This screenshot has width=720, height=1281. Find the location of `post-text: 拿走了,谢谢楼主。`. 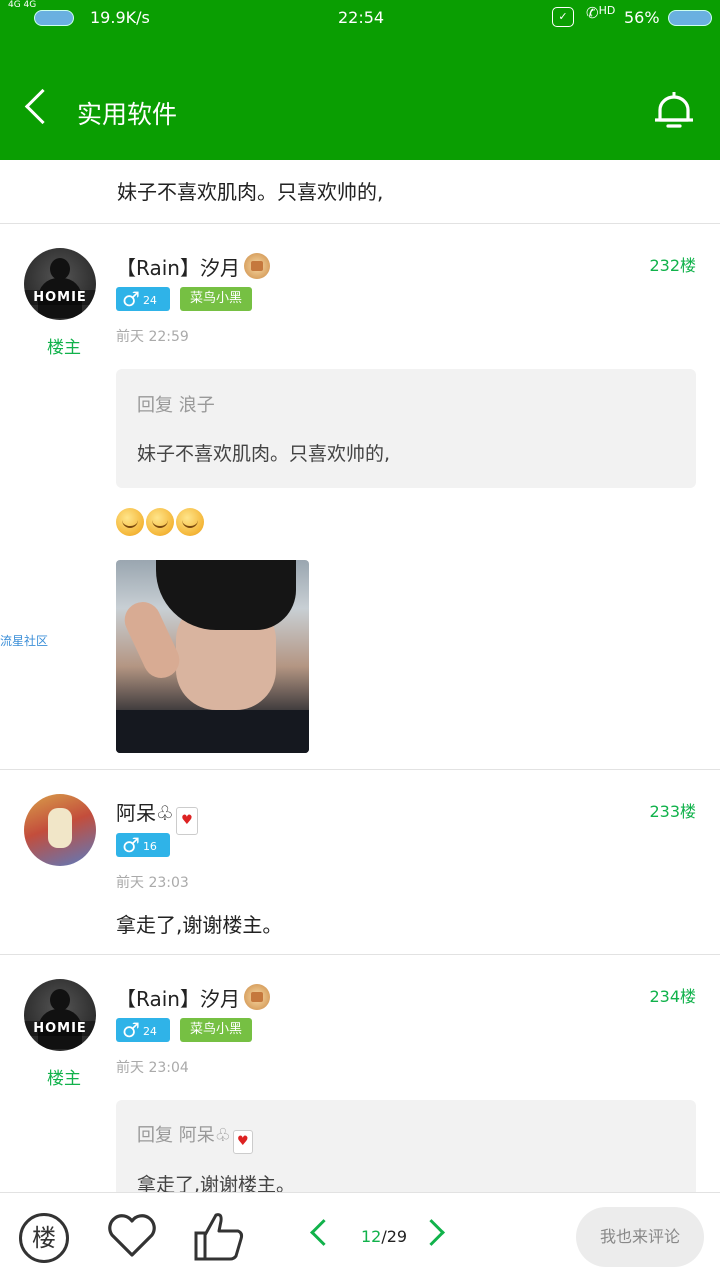

post-text: 拿走了,谢谢楼主。 is located at coordinates (199, 925).